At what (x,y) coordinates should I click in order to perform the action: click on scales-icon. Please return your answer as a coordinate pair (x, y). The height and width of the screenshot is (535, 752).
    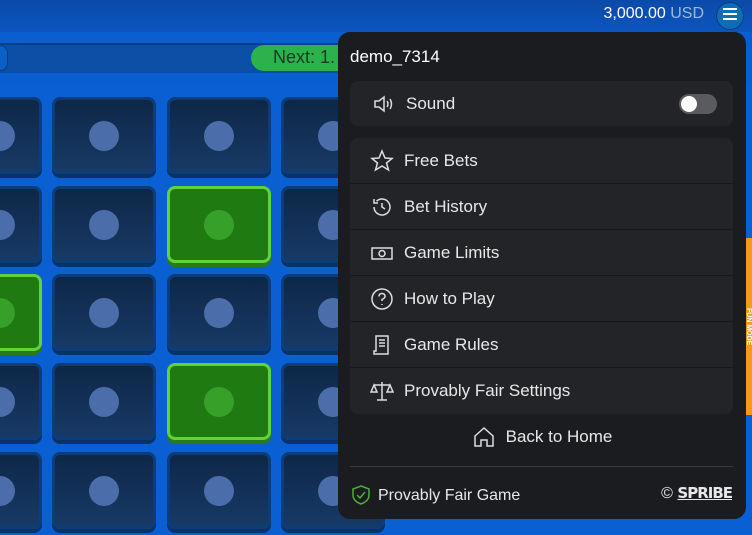
    Looking at the image, I should click on (382, 391).